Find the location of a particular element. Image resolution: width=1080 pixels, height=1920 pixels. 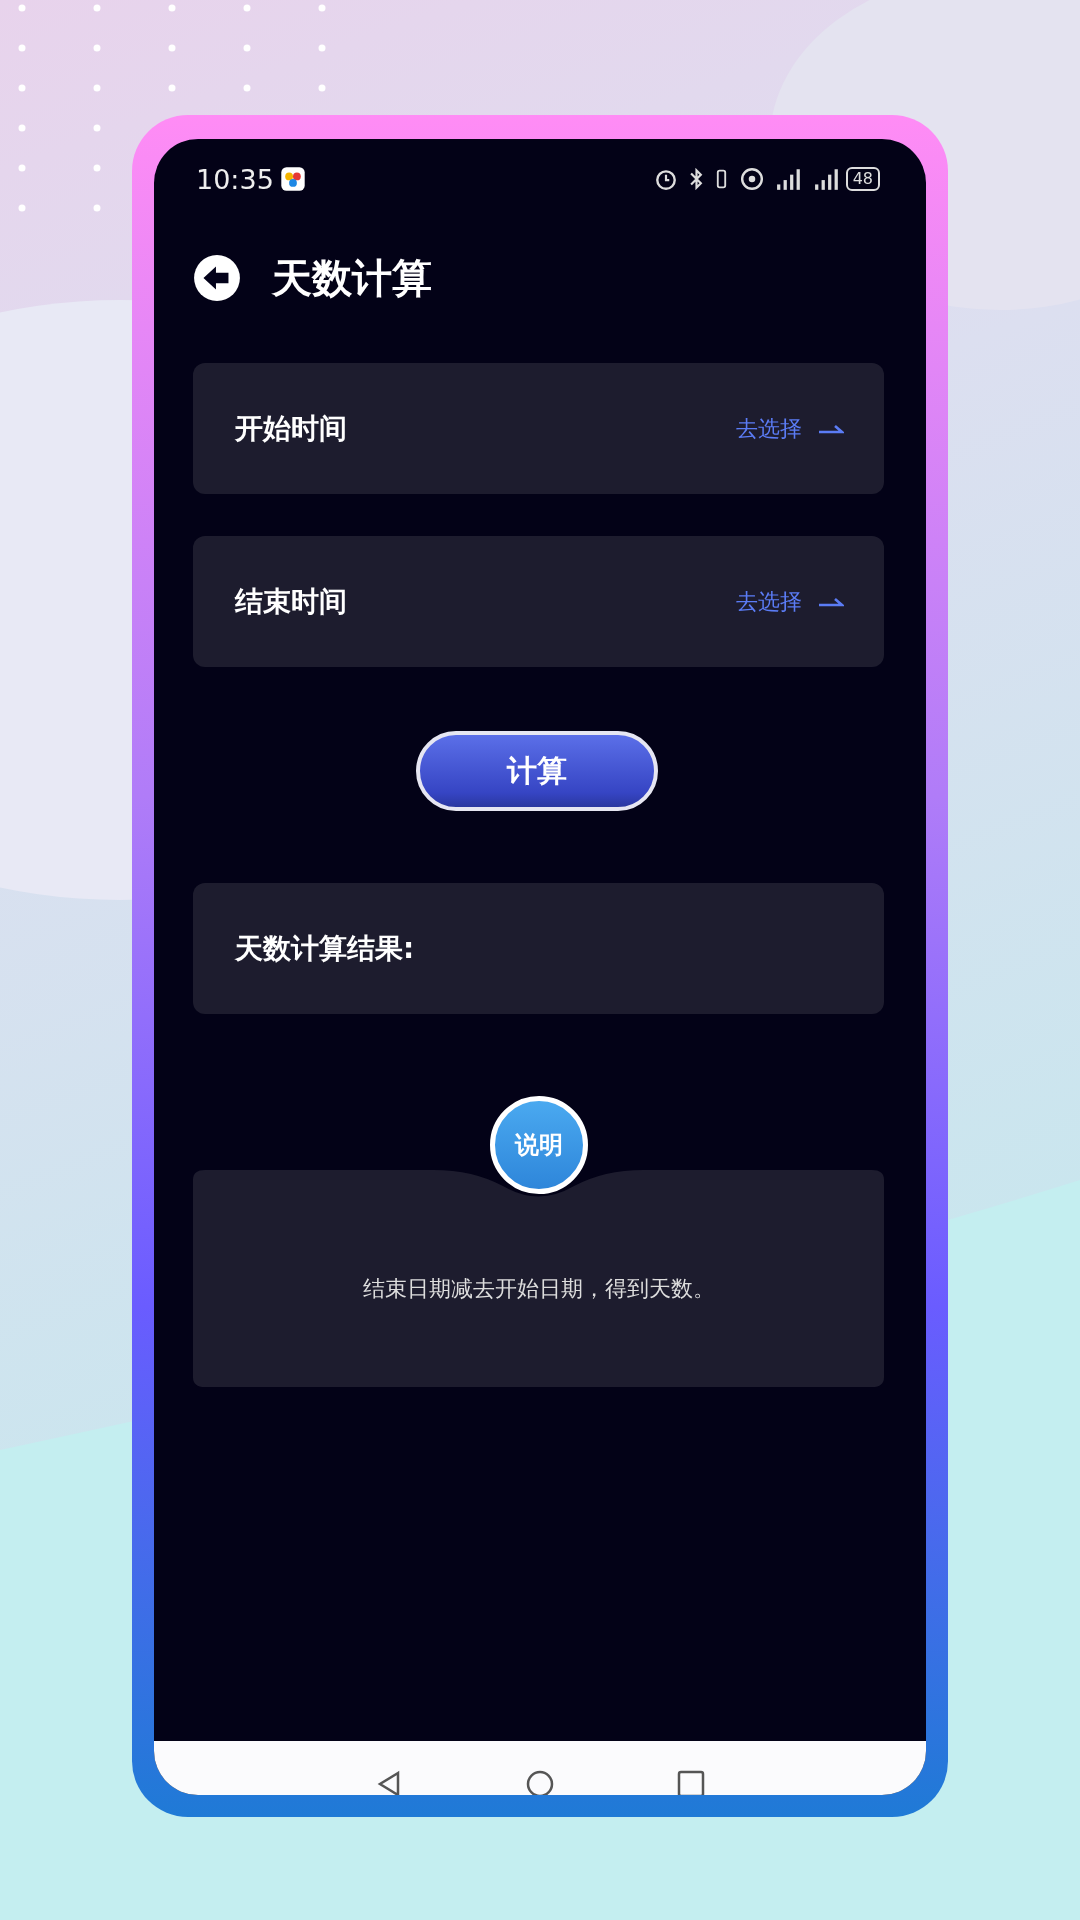

app-icon is located at coordinates (292, 179).